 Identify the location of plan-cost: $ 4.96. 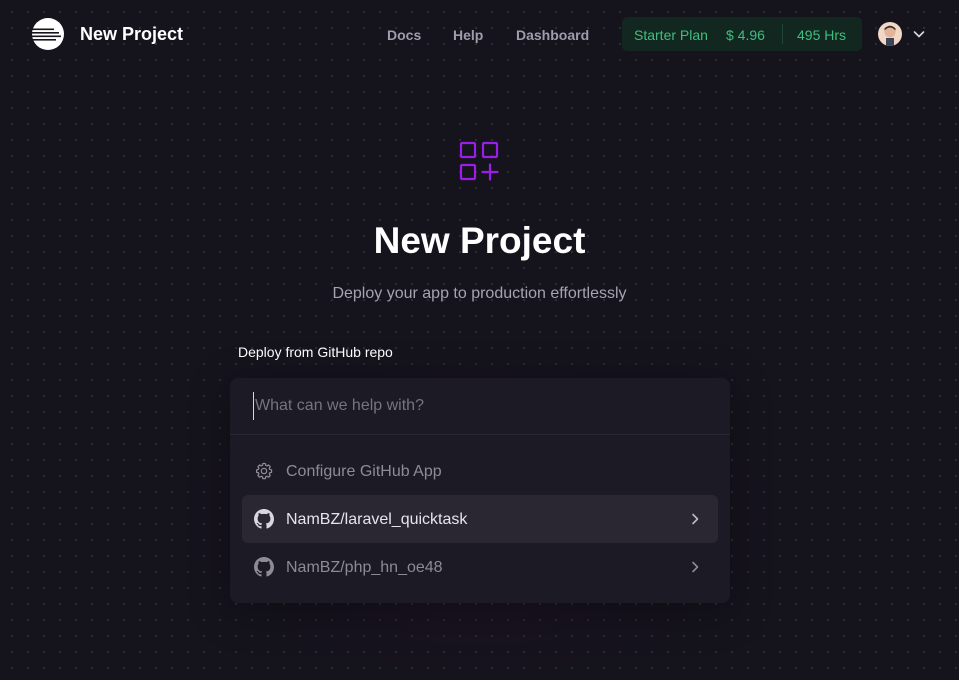
(745, 35).